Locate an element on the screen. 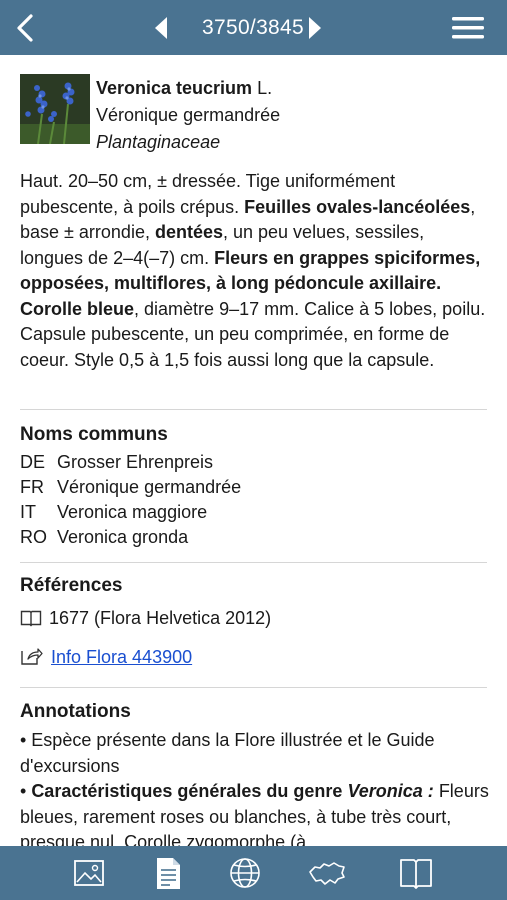  common-names-title: Noms communs is located at coordinates (94, 434).